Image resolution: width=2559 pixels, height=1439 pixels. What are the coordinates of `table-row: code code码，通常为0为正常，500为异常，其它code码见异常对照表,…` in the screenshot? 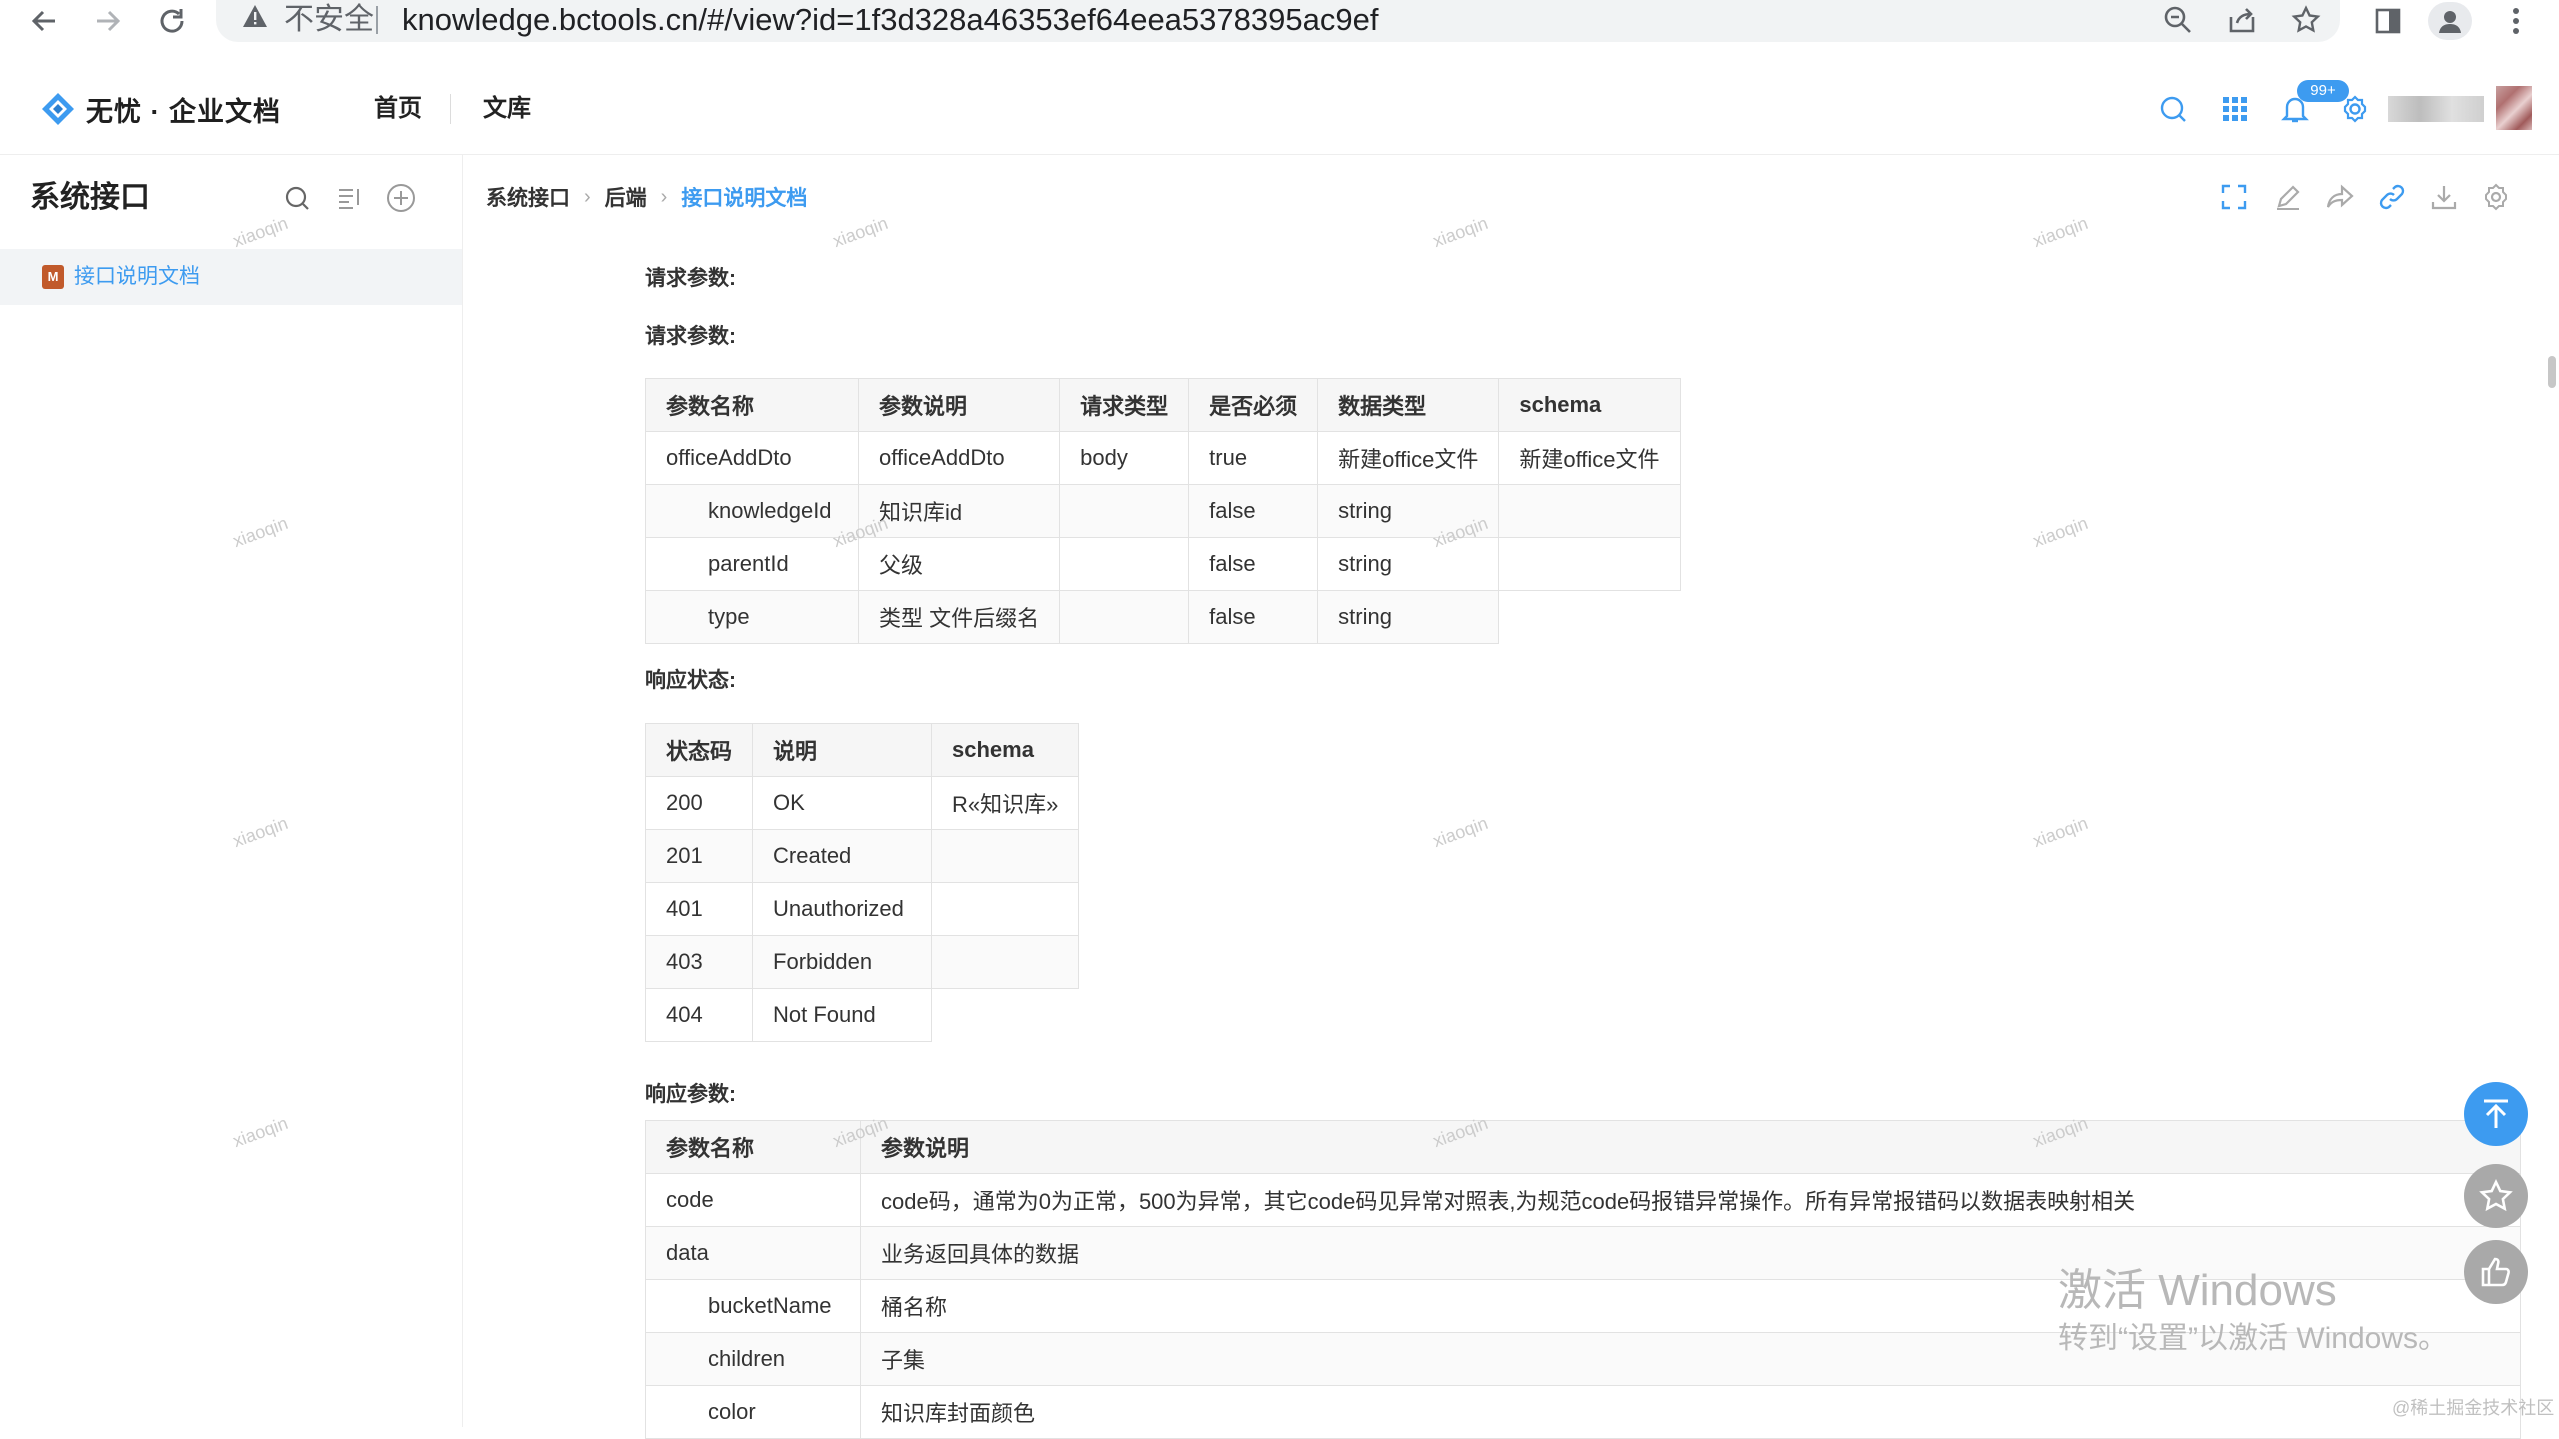 It's located at (1583, 1200).